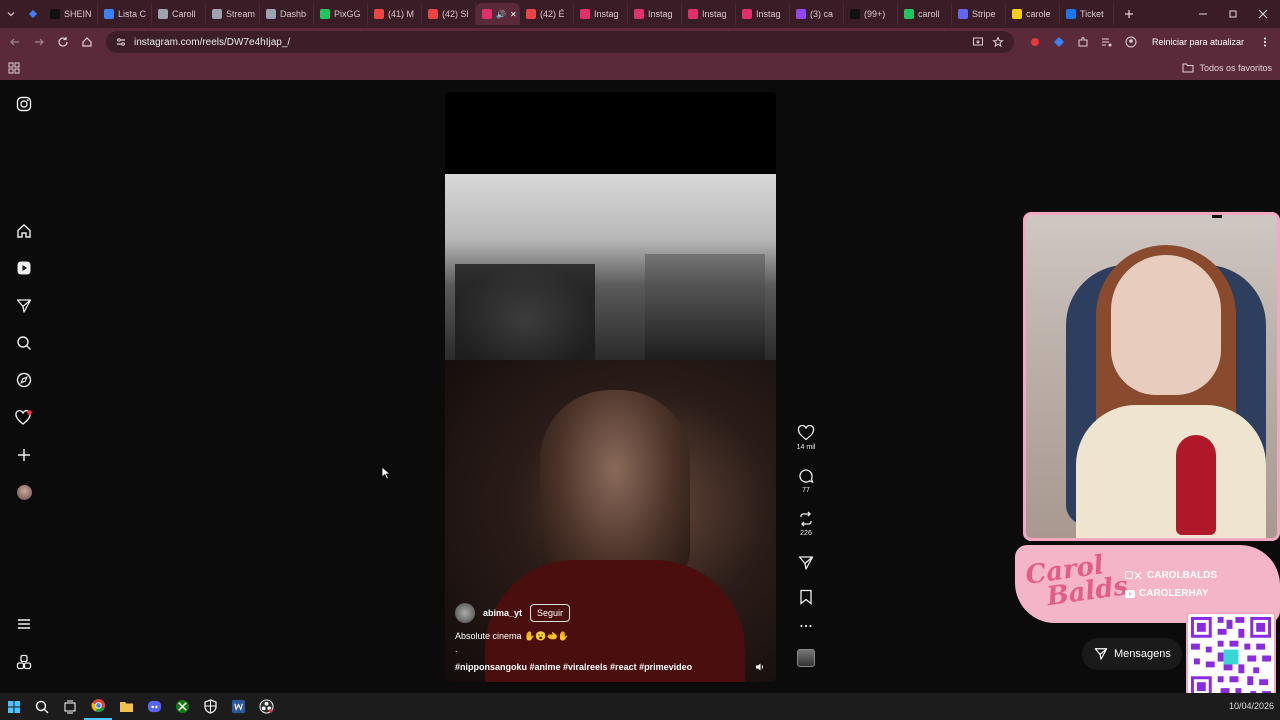 The width and height of the screenshot is (1280, 720). Describe the element at coordinates (806, 597) in the screenshot. I see `save-button` at that location.